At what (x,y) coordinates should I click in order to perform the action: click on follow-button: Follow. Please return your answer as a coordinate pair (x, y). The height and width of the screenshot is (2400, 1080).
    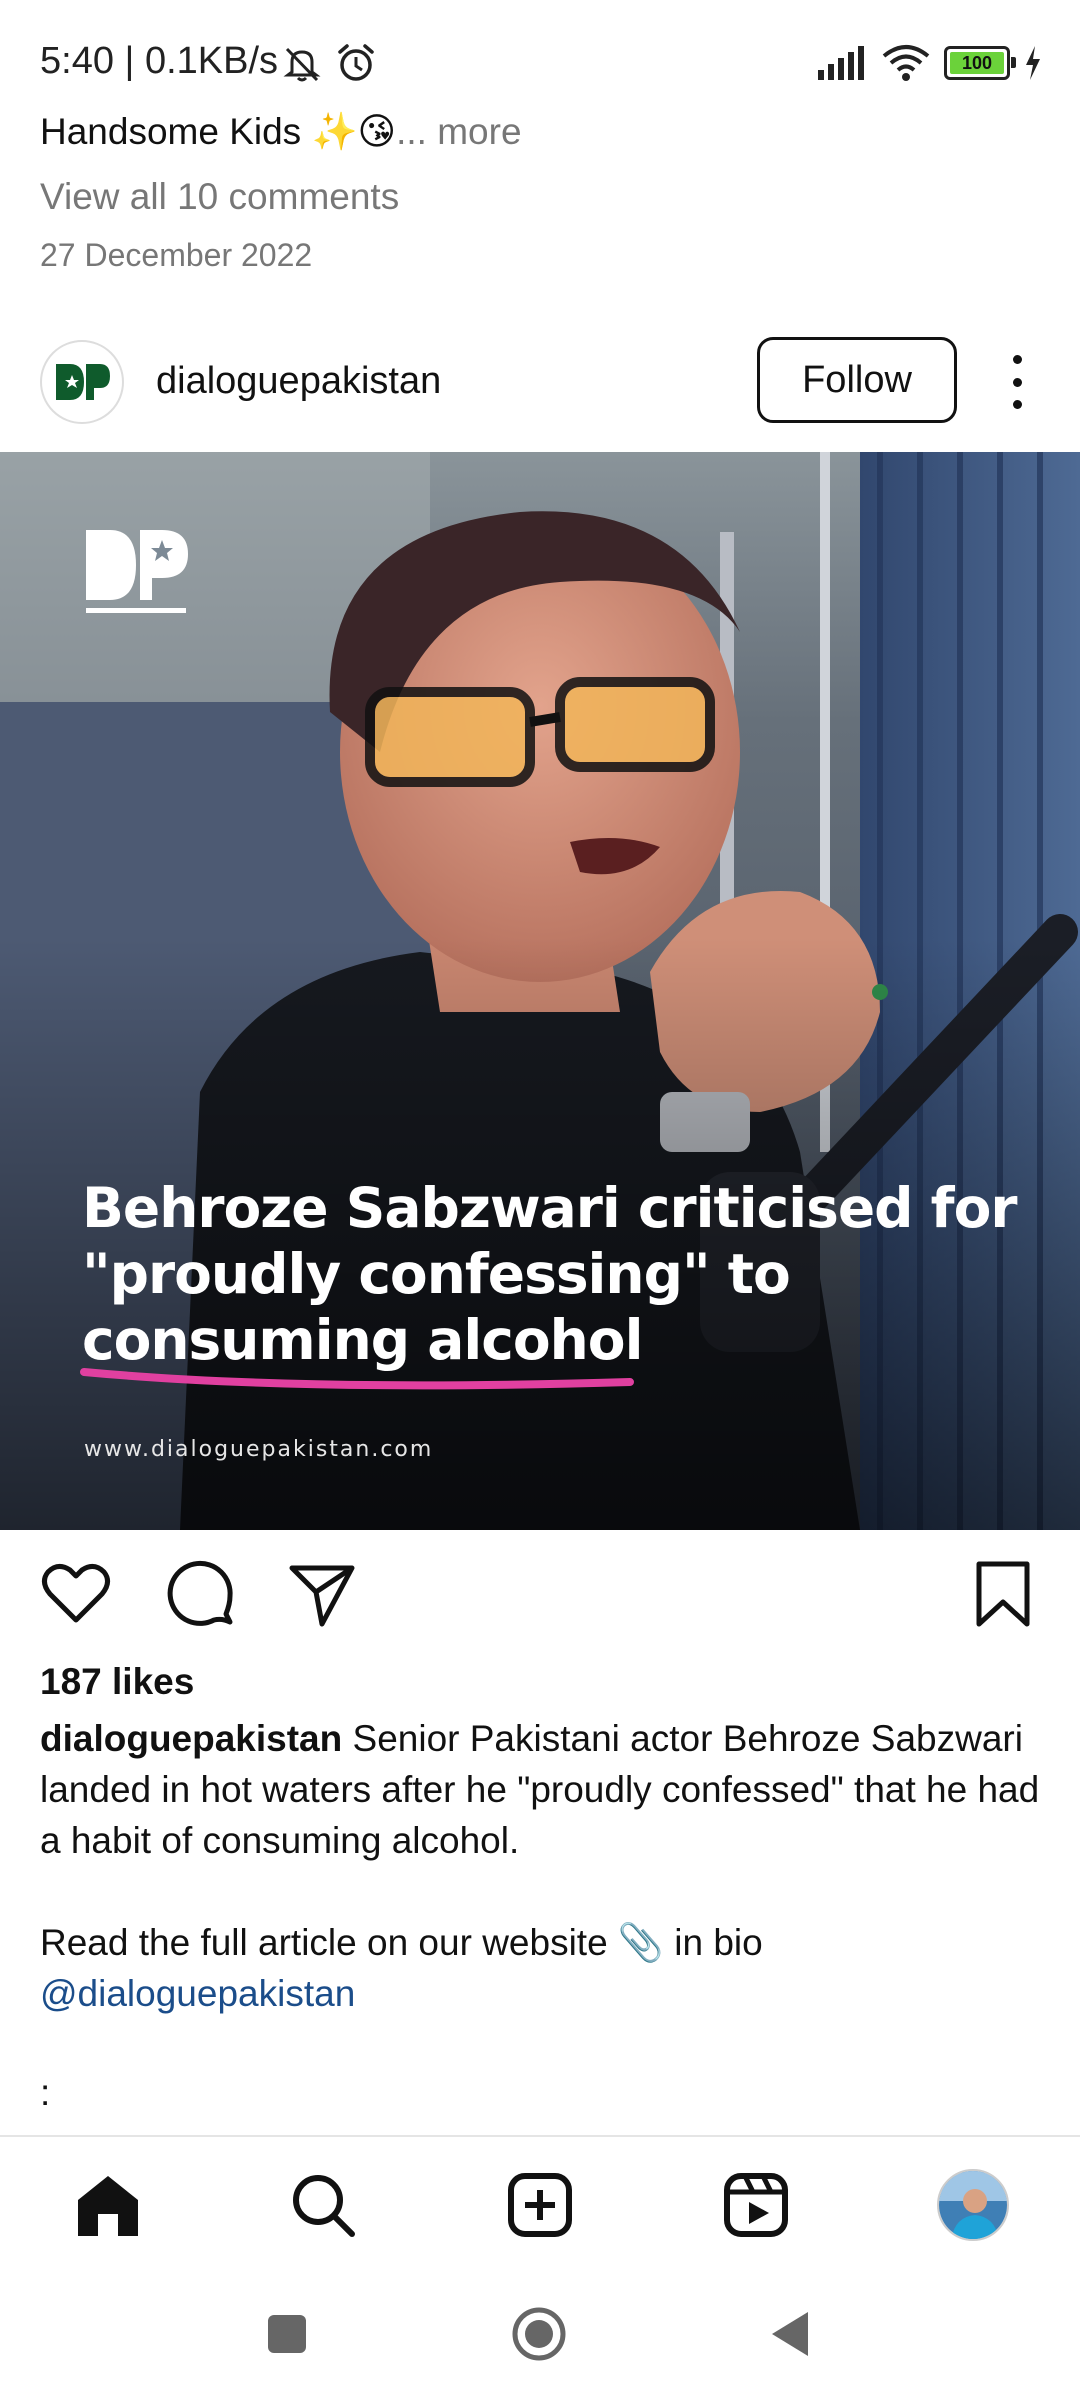
    Looking at the image, I should click on (857, 380).